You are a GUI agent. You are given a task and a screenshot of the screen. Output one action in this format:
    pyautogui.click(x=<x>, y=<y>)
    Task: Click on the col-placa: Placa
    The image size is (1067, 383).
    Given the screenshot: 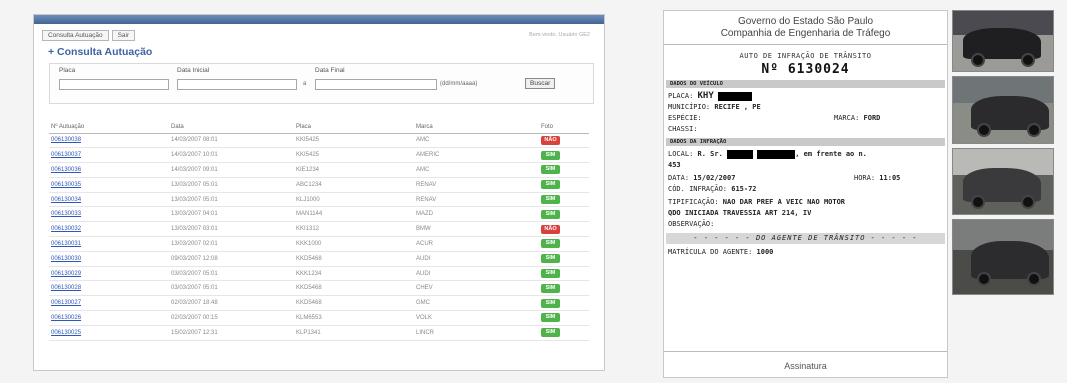 What is the action you would take?
    pyautogui.click(x=354, y=127)
    